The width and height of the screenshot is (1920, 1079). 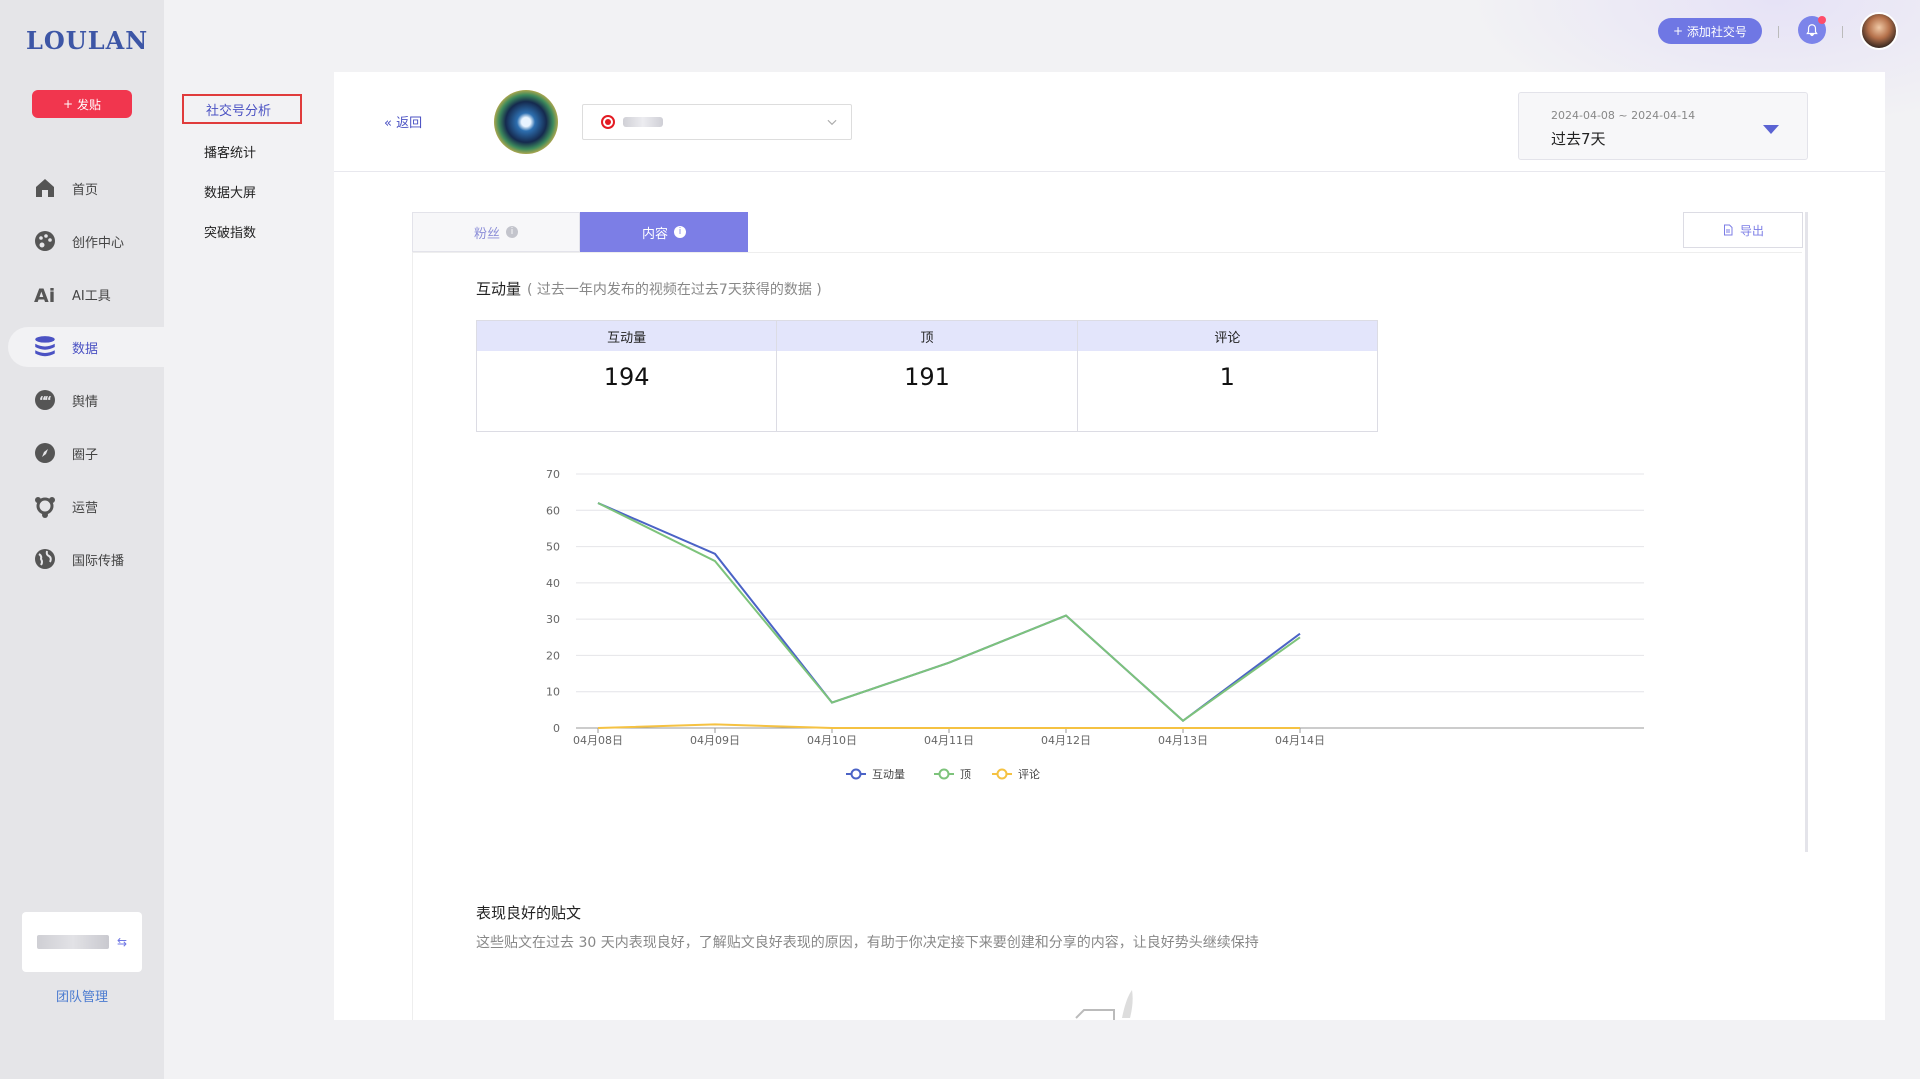 I want to click on x-tick-label: 04月14日, so click(x=1300, y=740).